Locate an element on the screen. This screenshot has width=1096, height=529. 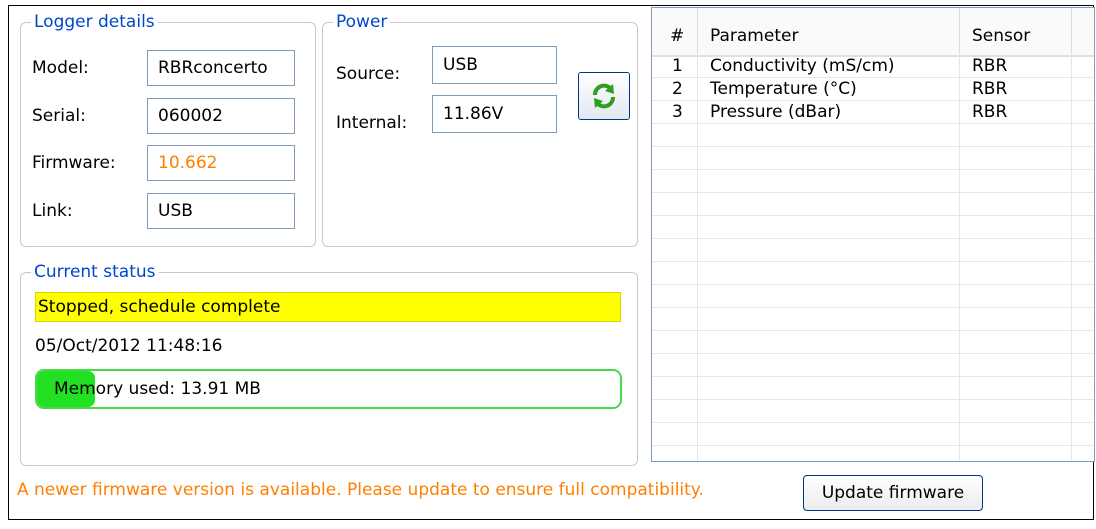
row-parameter: Pressure (dBar) is located at coordinates (776, 112).